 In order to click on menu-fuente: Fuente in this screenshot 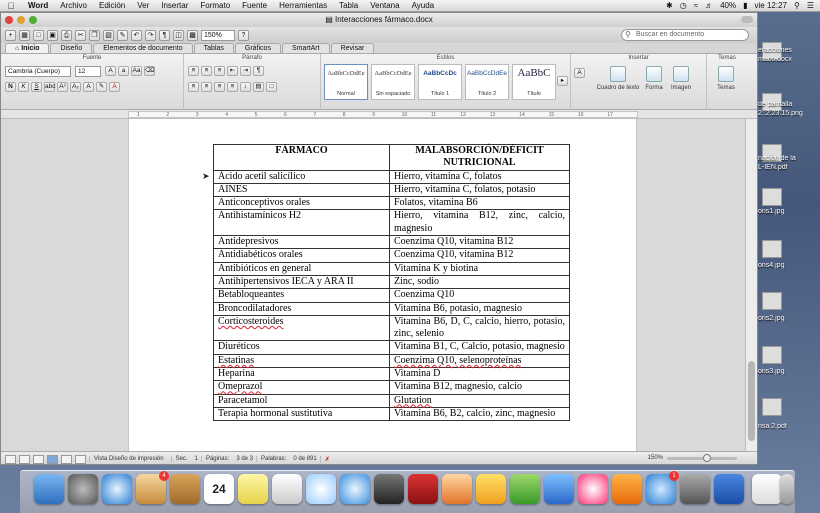, I will do `click(254, 5)`.